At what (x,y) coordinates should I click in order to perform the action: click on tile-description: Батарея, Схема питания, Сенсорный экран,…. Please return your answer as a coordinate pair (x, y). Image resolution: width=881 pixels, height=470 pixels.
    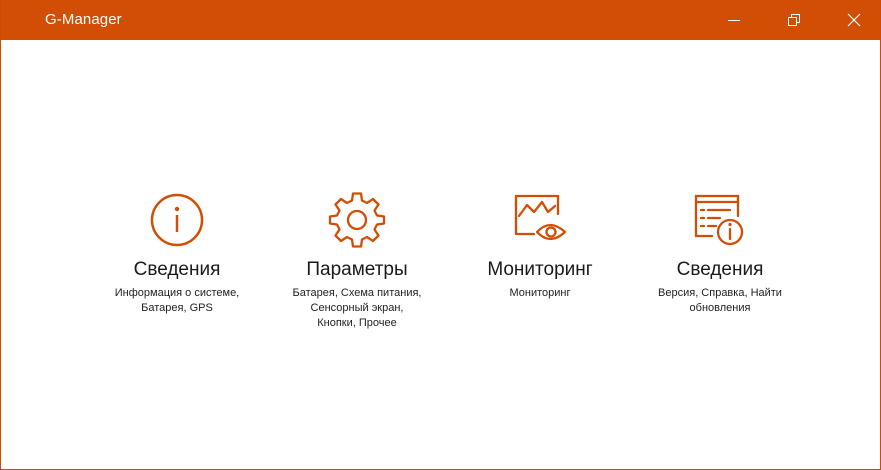
    Looking at the image, I should click on (357, 308).